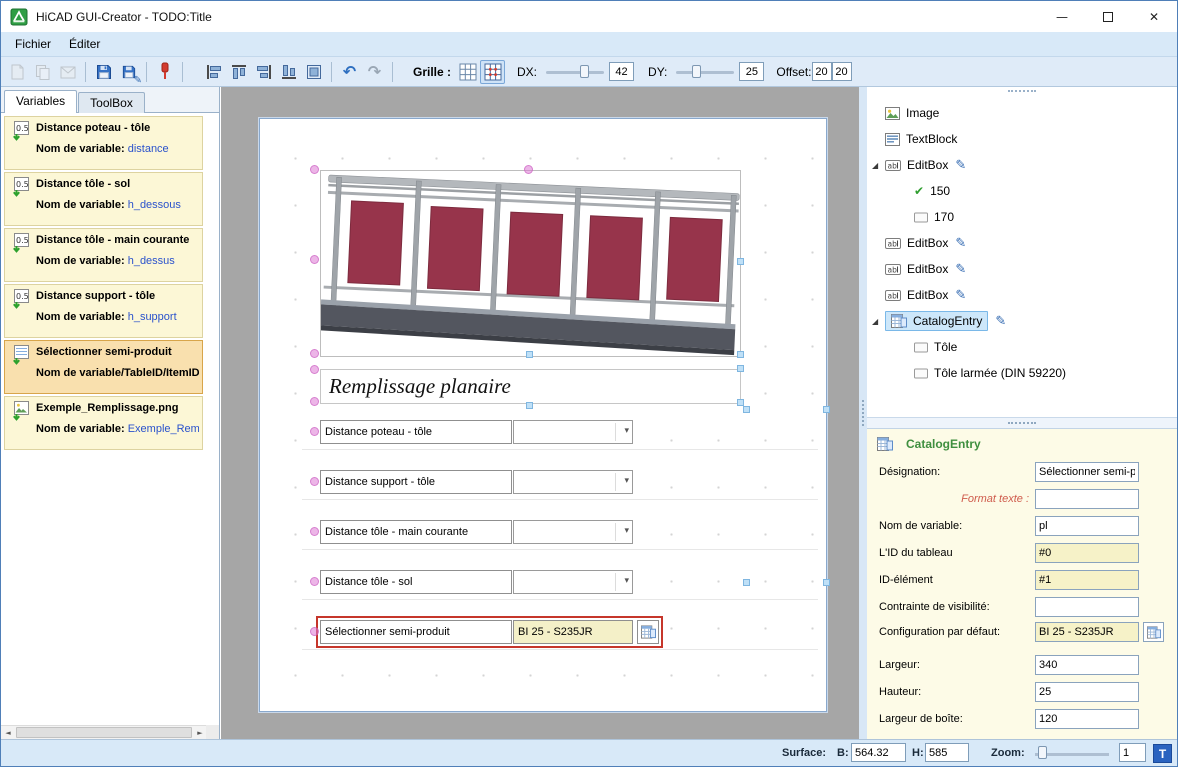 The width and height of the screenshot is (1178, 767). What do you see at coordinates (1087, 472) in the screenshot?
I see `designation-input` at bounding box center [1087, 472].